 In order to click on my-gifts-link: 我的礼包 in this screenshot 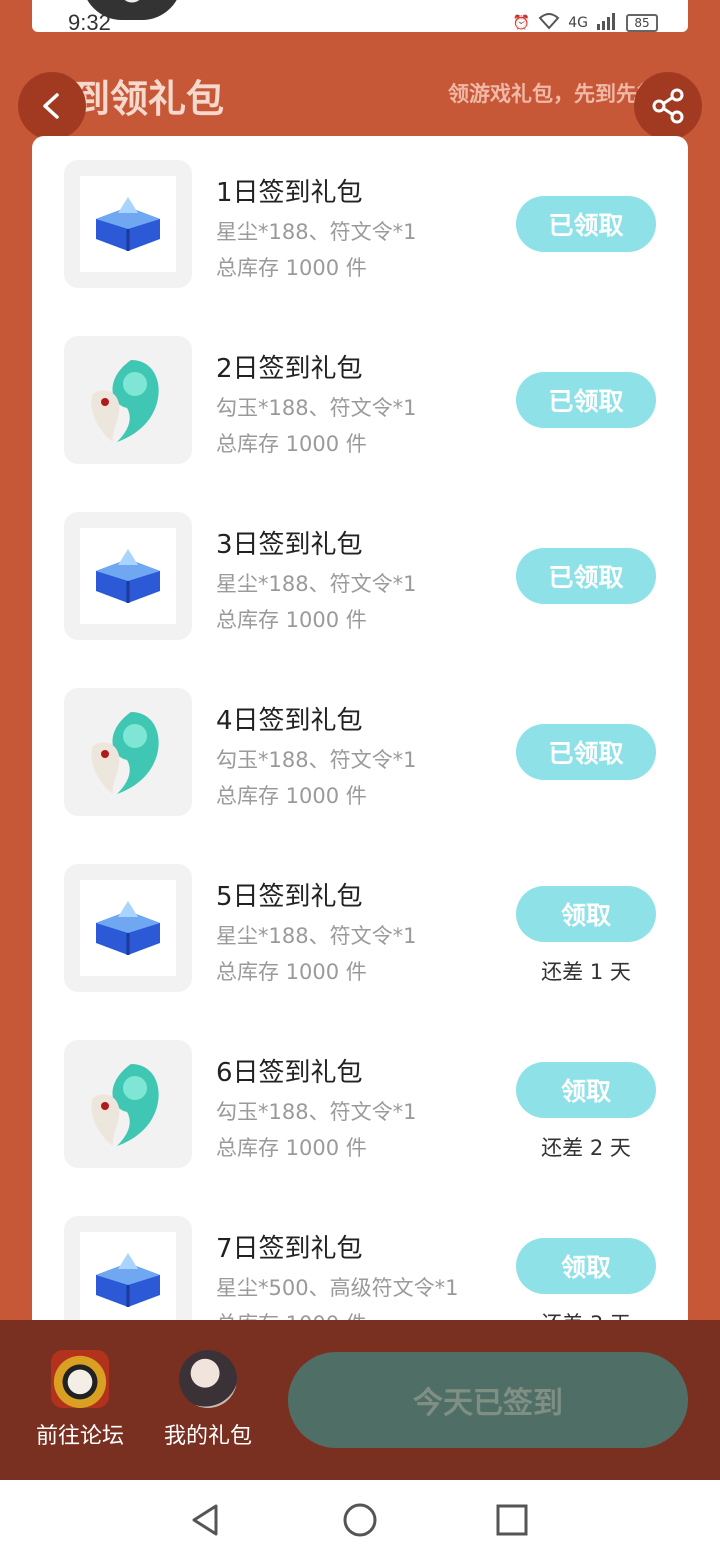, I will do `click(208, 1400)`.